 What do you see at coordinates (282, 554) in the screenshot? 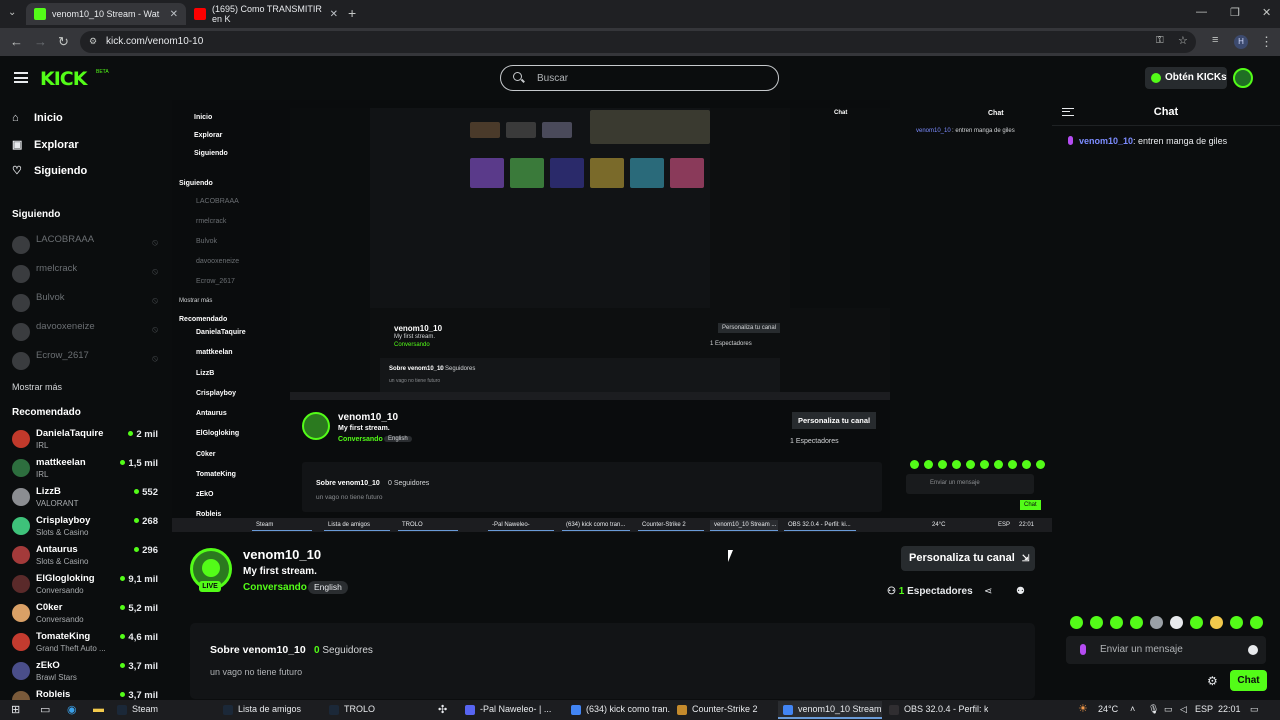
I see `channel-name: venom10_10` at bounding box center [282, 554].